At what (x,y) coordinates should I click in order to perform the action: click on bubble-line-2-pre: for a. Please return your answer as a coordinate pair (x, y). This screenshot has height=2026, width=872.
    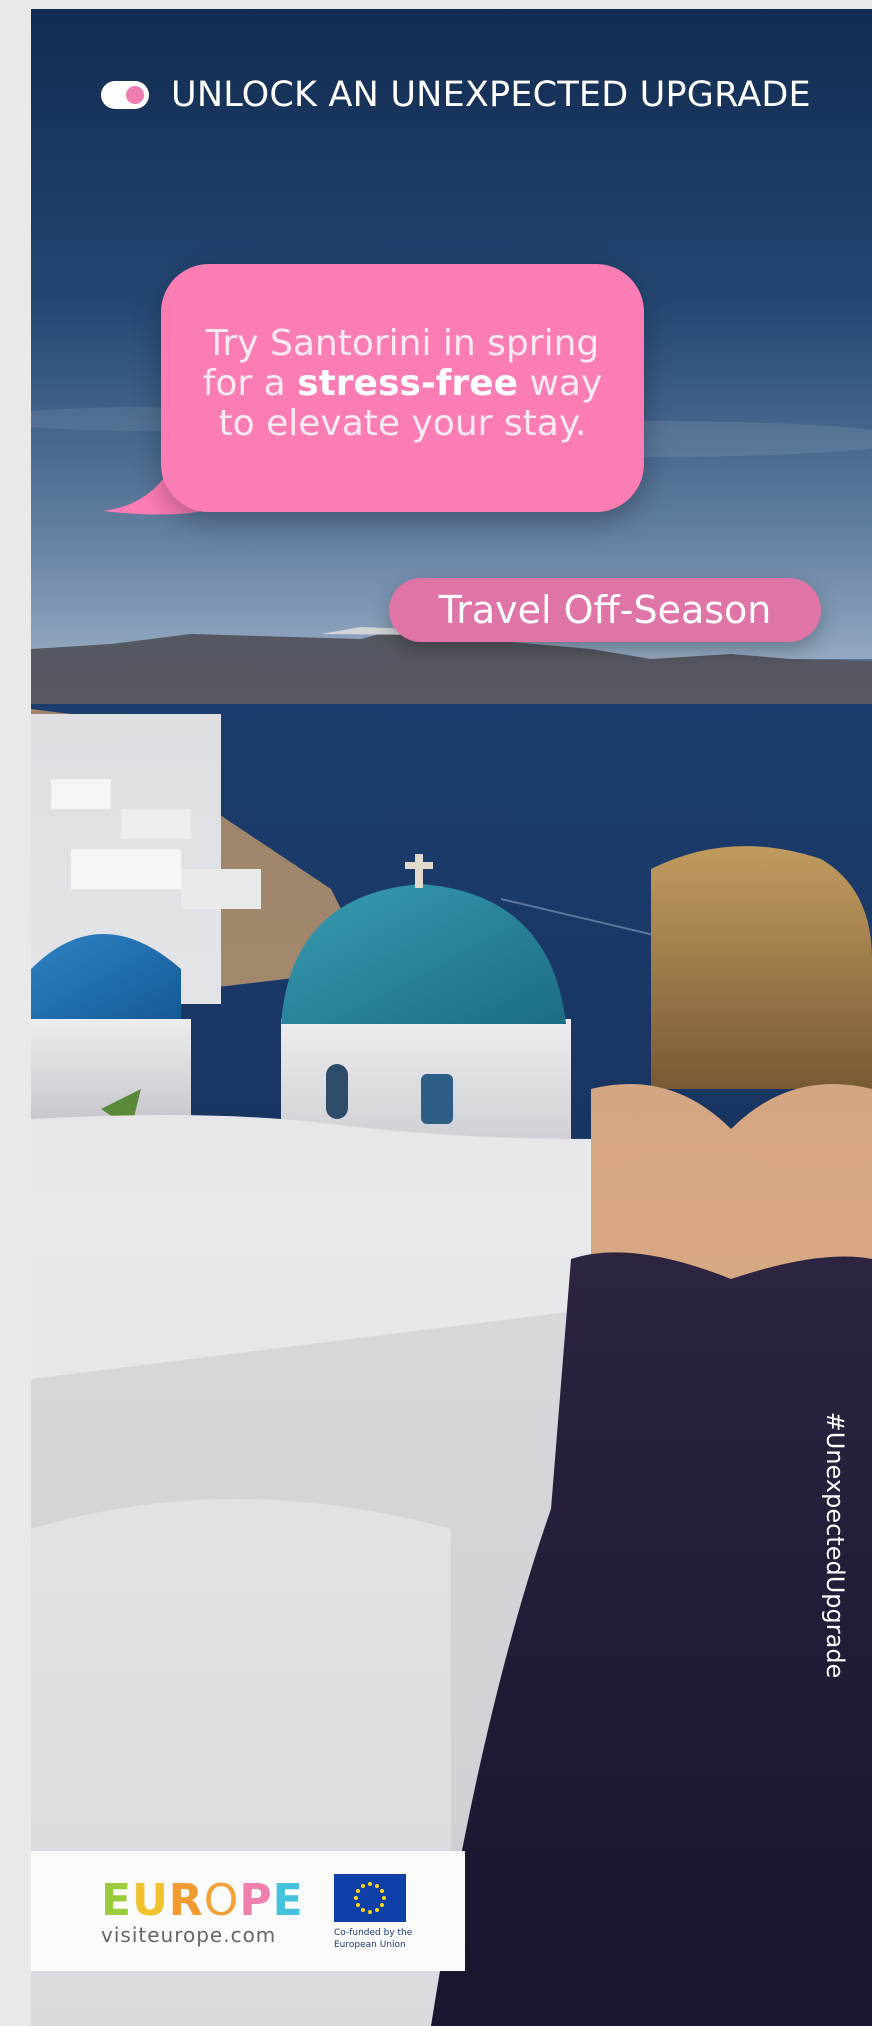
    Looking at the image, I should click on (250, 383).